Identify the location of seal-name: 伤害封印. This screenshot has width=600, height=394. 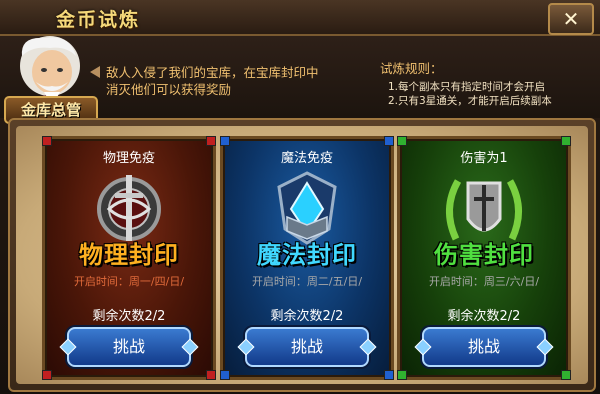
(484, 255).